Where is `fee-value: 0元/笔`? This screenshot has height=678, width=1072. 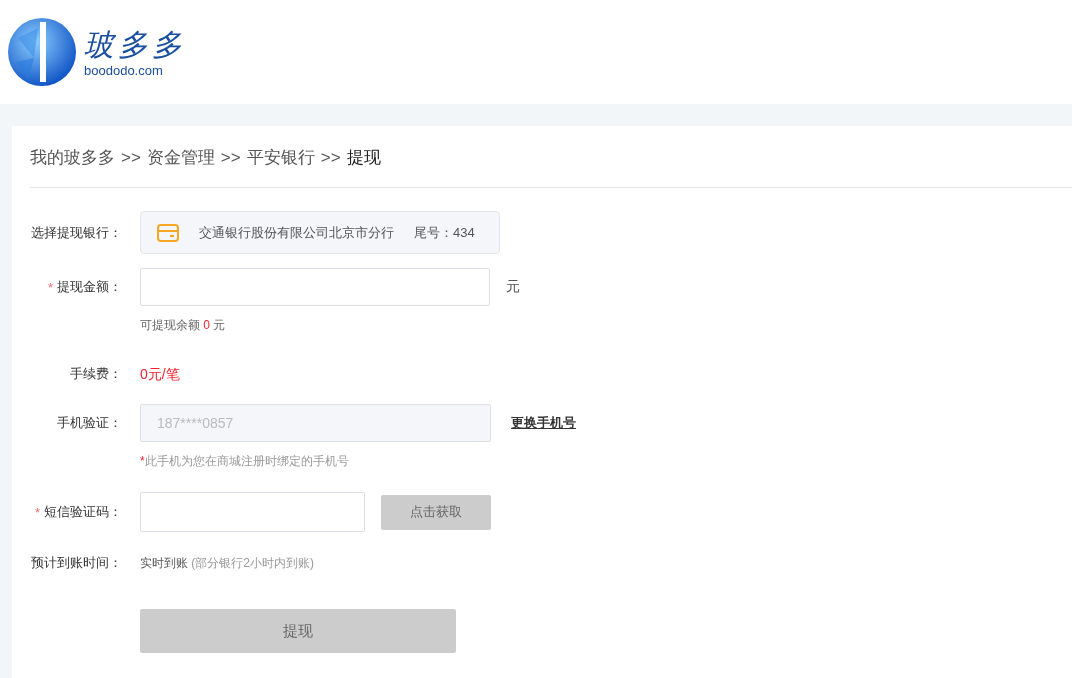
fee-value: 0元/笔 is located at coordinates (160, 374).